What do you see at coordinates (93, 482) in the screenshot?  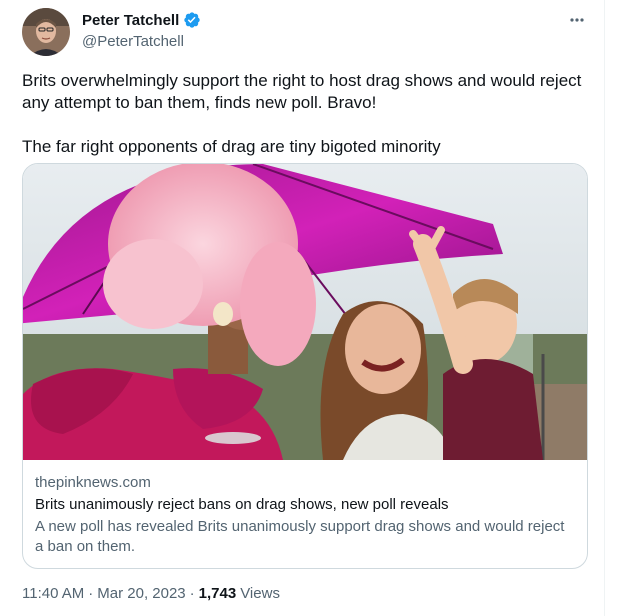 I see `link-card-domain: thepinknews.com` at bounding box center [93, 482].